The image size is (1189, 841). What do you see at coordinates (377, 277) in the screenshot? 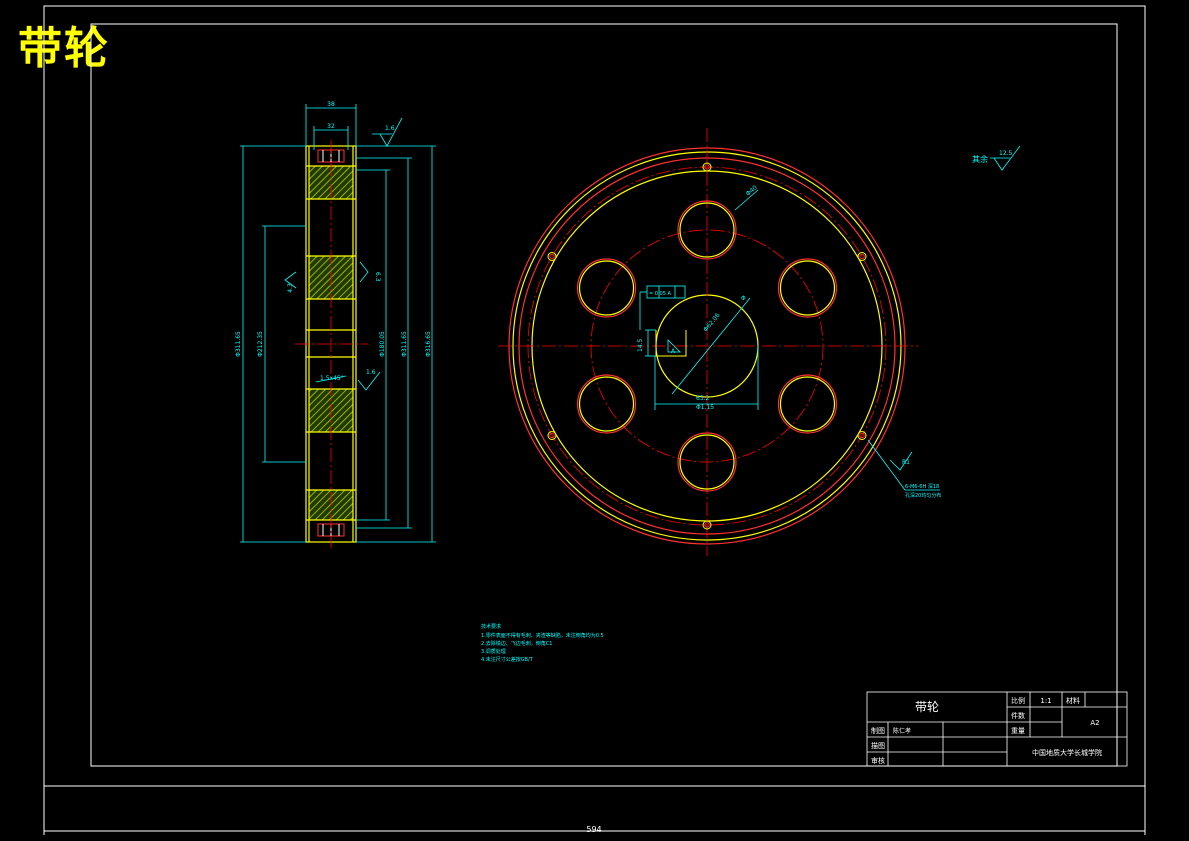
I see `roughness-mid-text: 6.3` at bounding box center [377, 277].